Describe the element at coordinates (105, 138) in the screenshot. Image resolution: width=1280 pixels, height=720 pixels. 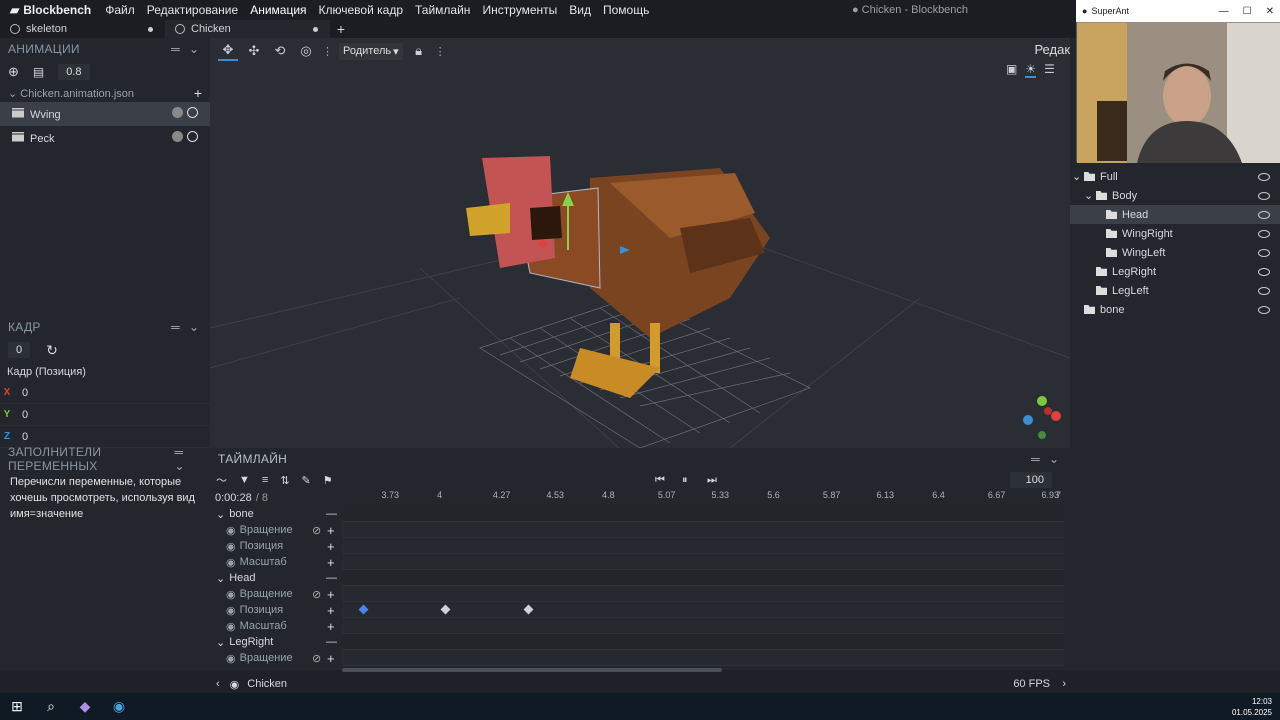
I see `animation-item-peck: Peck` at that location.